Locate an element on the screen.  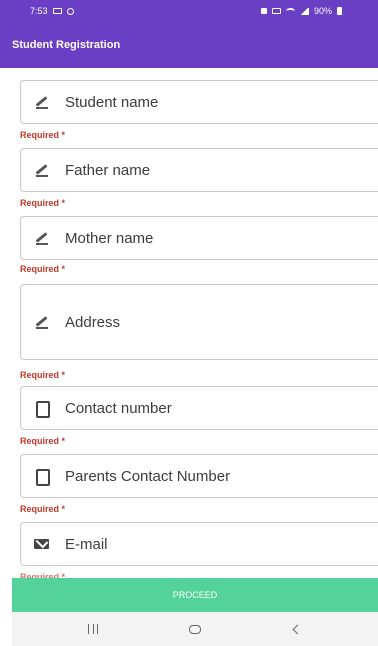
wifi-icon is located at coordinates (290, 11).